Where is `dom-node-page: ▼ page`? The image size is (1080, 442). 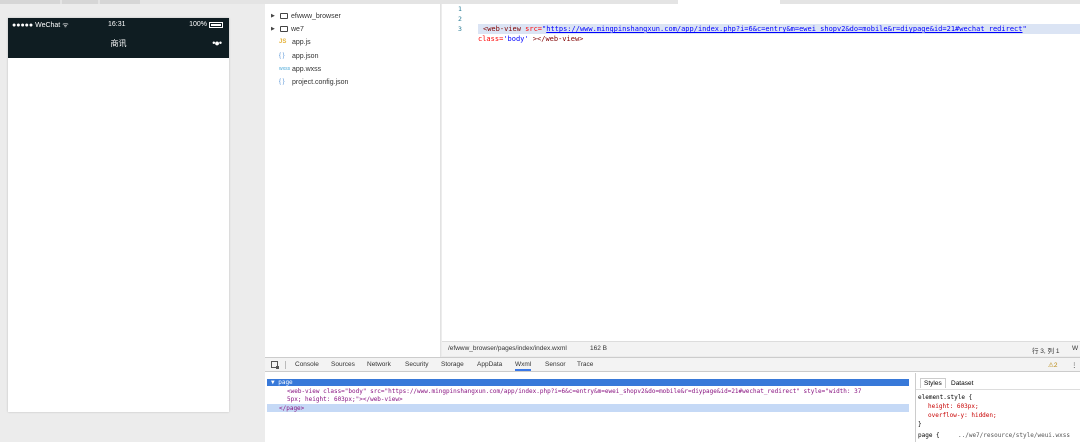
dom-node-page: ▼ page is located at coordinates (282, 382).